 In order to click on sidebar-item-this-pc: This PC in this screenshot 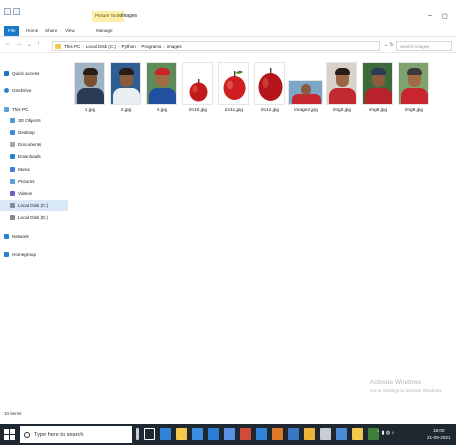, I will do `click(34, 109)`.